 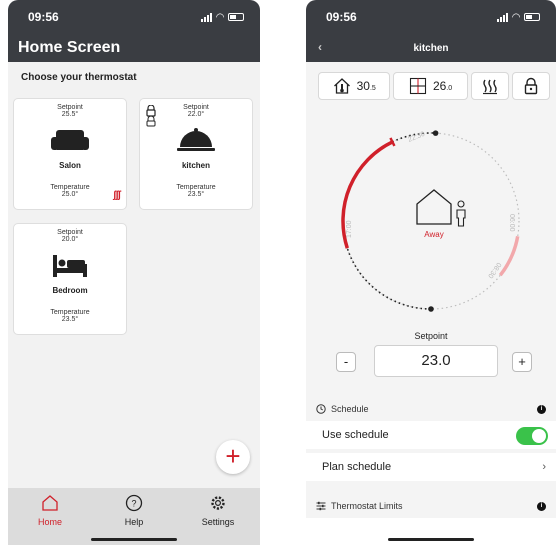 What do you see at coordinates (117, 195) in the screenshot?
I see `heating-icon: ʃʃʃ` at bounding box center [117, 195].